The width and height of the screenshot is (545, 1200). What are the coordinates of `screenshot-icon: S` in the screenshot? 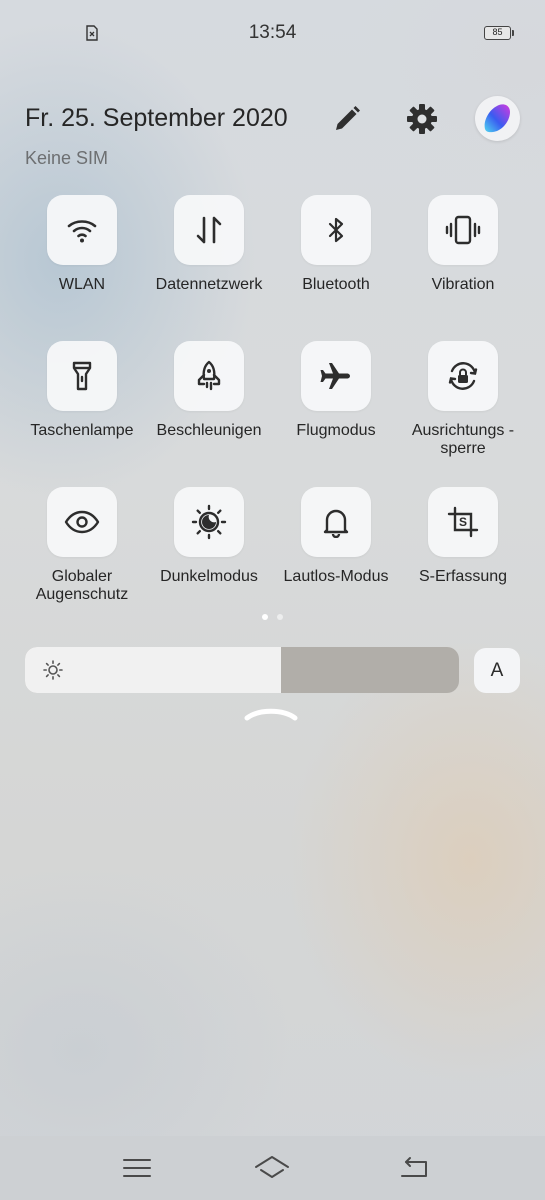 It's located at (463, 522).